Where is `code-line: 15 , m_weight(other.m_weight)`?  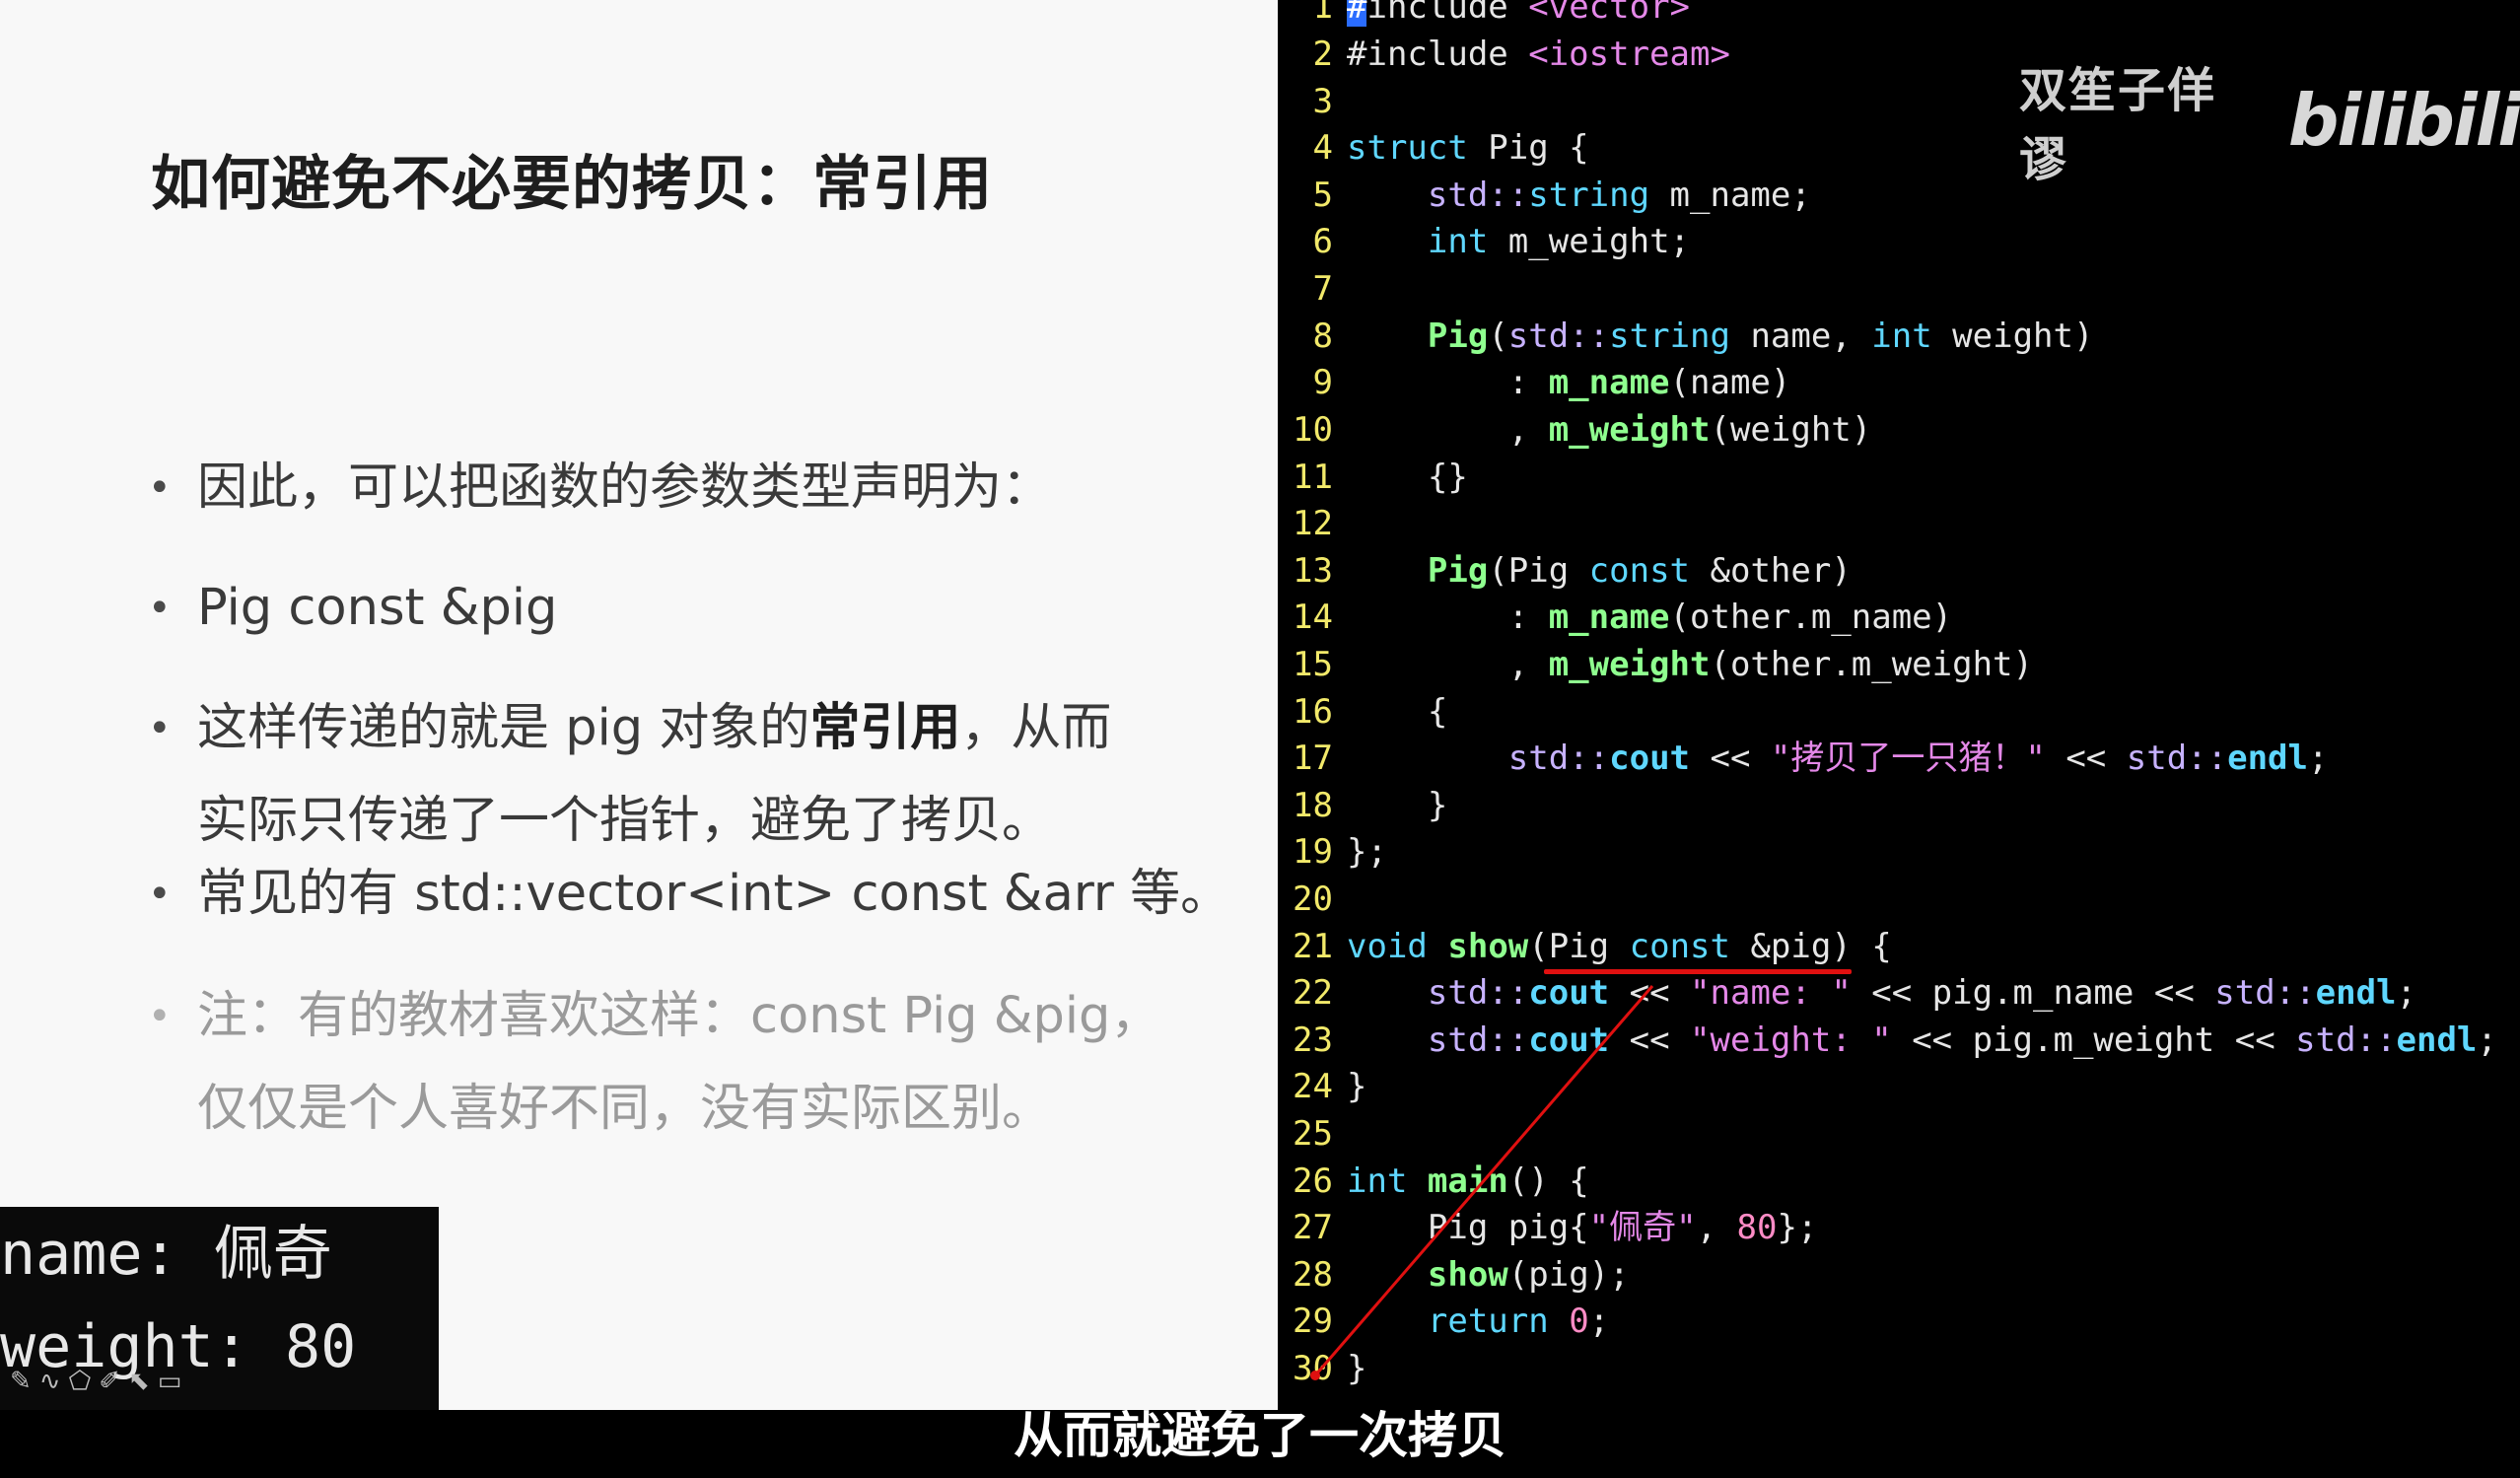 code-line: 15 , m_weight(other.m_weight) is located at coordinates (1655, 665).